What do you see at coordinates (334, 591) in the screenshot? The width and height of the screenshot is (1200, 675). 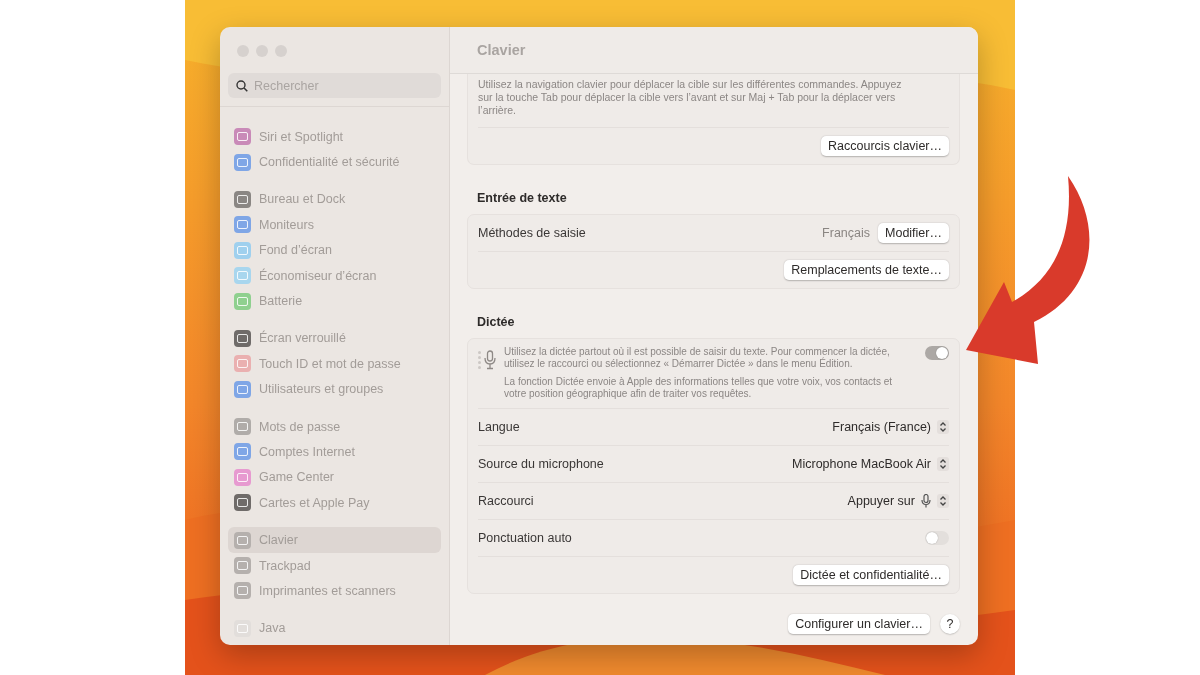 I see `sidebar-item: Imprimantes et scanners` at bounding box center [334, 591].